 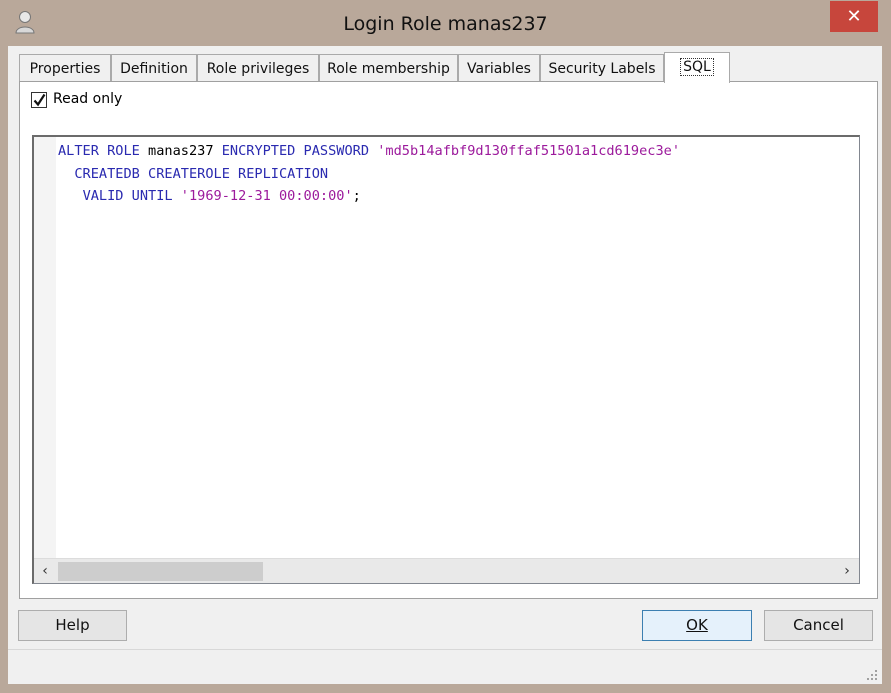 I want to click on help-button: Help, so click(x=72, y=625).